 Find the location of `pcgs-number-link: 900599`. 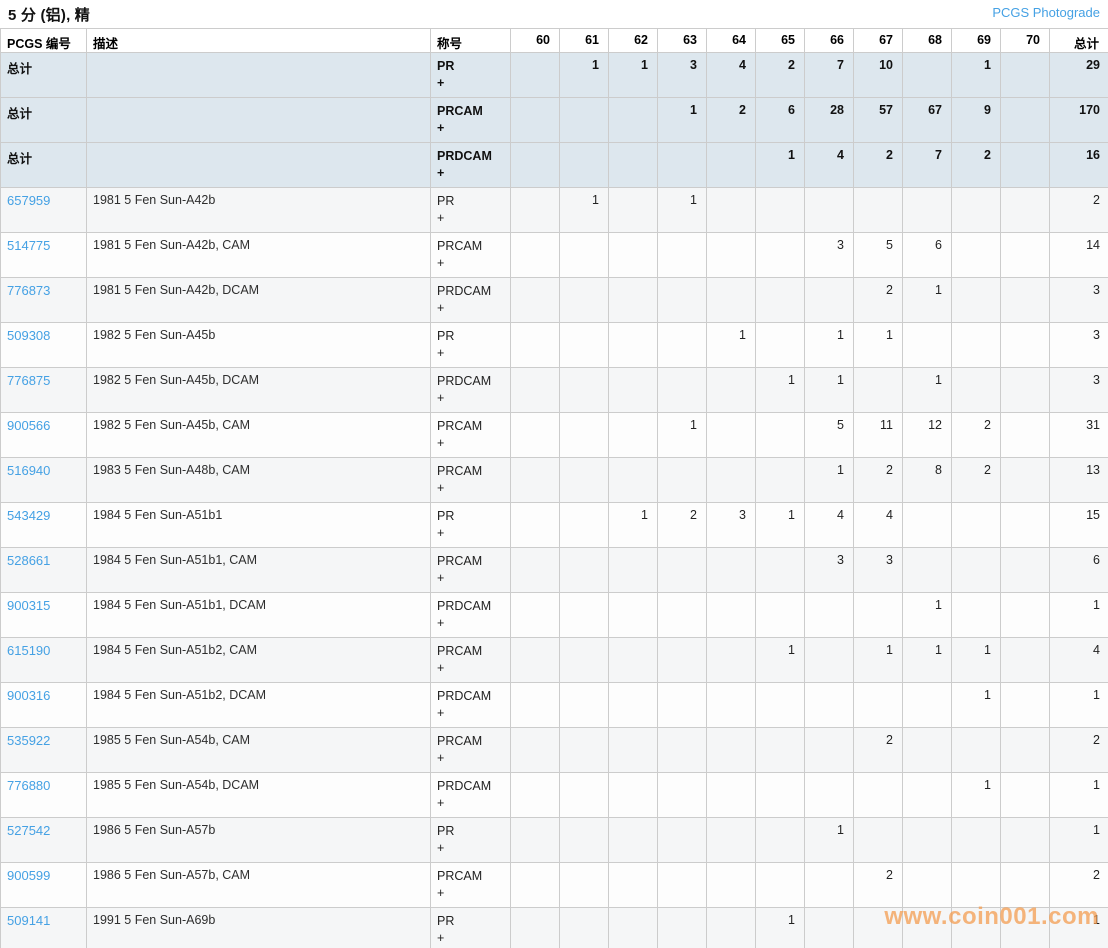

pcgs-number-link: 900599 is located at coordinates (28, 875).